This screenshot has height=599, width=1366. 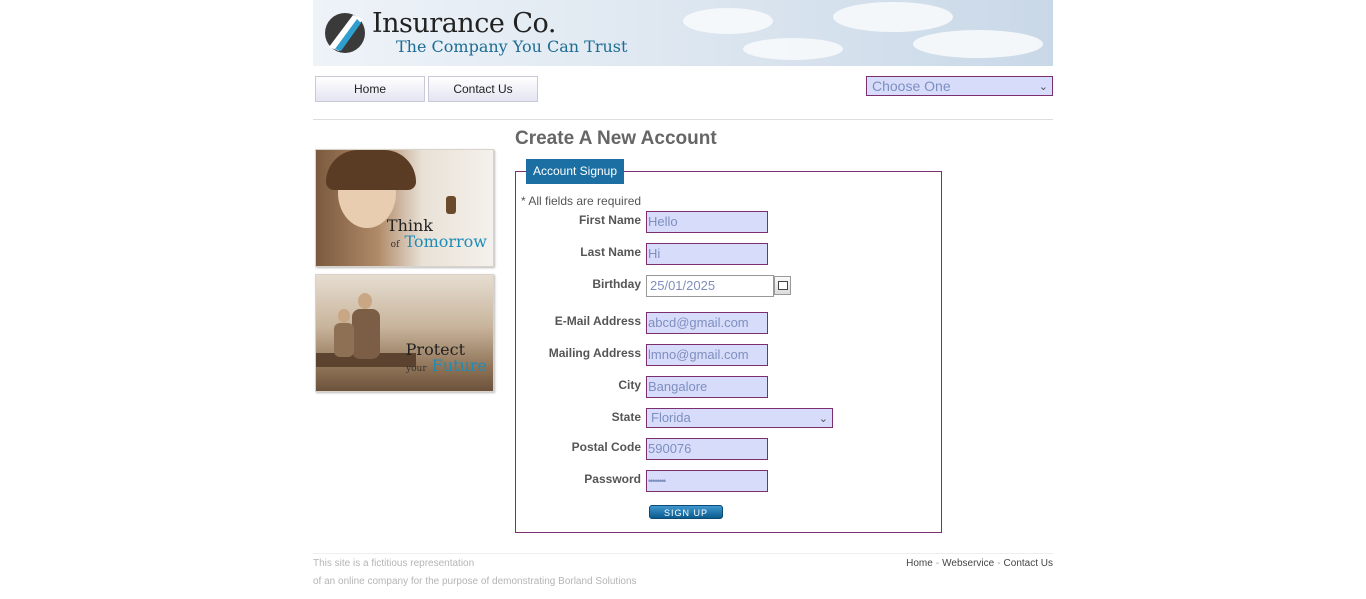 What do you see at coordinates (404, 333) in the screenshot?
I see `promo-protect-future: Protect your Future` at bounding box center [404, 333].